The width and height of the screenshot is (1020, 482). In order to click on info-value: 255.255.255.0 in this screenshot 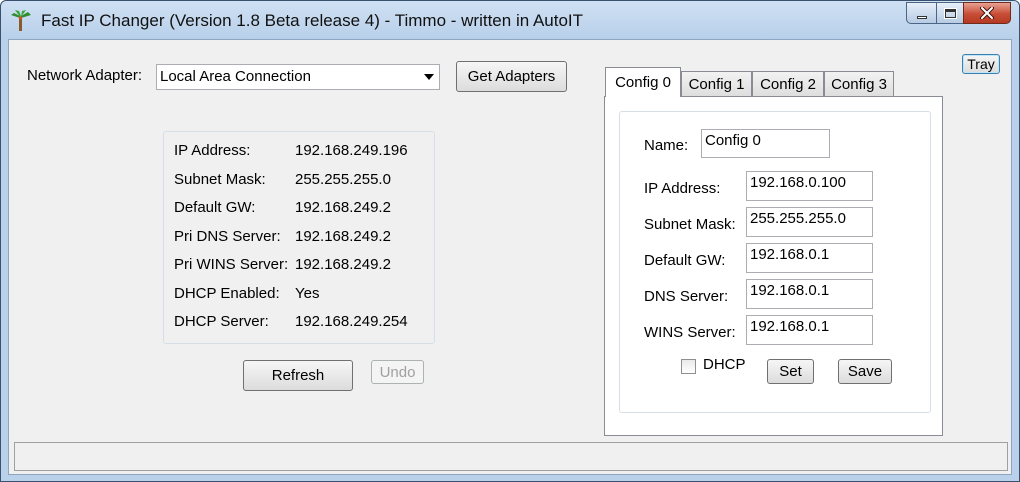, I will do `click(343, 179)`.